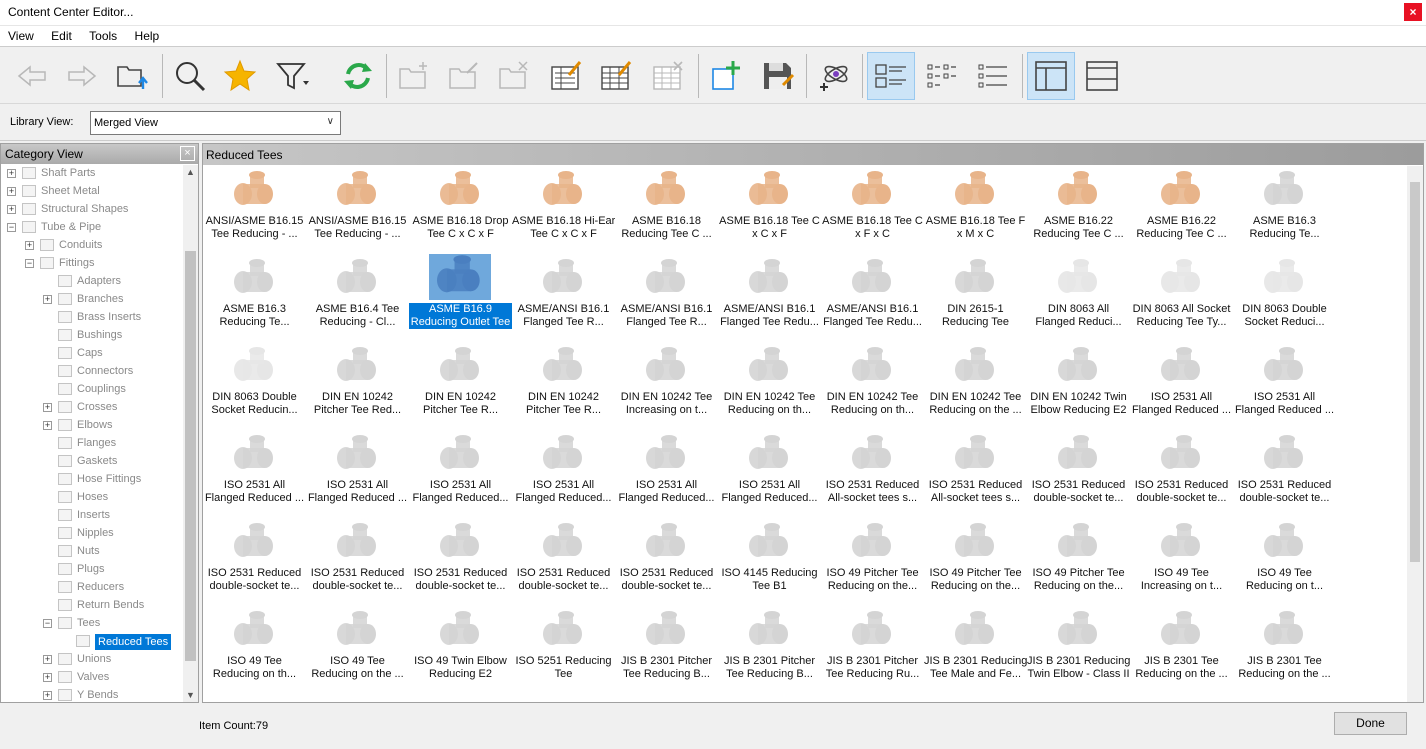 Image resolution: width=1426 pixels, height=749 pixels. Describe the element at coordinates (834, 76) in the screenshot. I see `publish-button` at that location.